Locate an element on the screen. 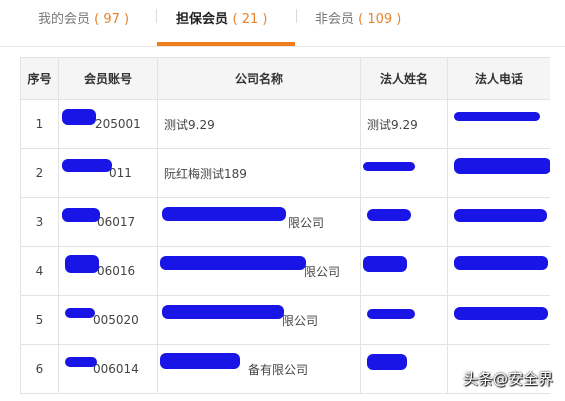 This screenshot has height=401, width=565. tab-count: ( 21 ) is located at coordinates (250, 19).